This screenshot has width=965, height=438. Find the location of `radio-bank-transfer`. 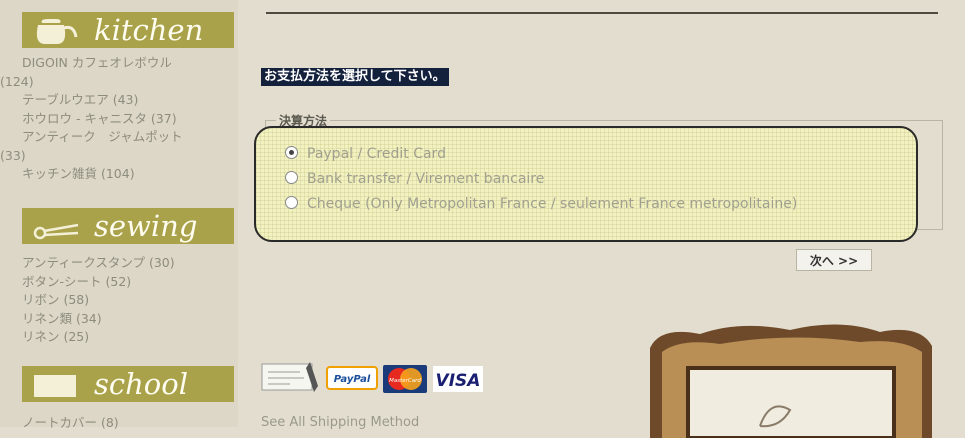

radio-bank-transfer is located at coordinates (291, 177).